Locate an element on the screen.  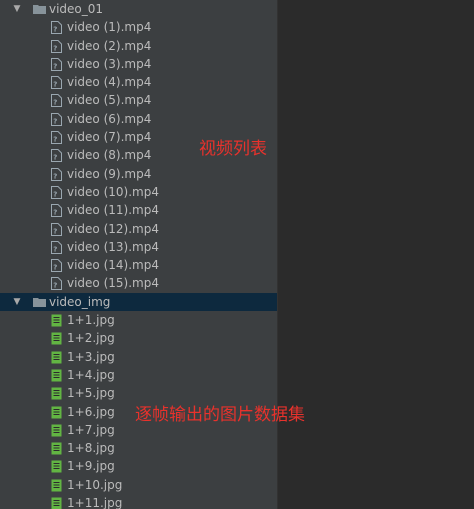
file-row: ? video (14).mp4 is located at coordinates (138, 265).